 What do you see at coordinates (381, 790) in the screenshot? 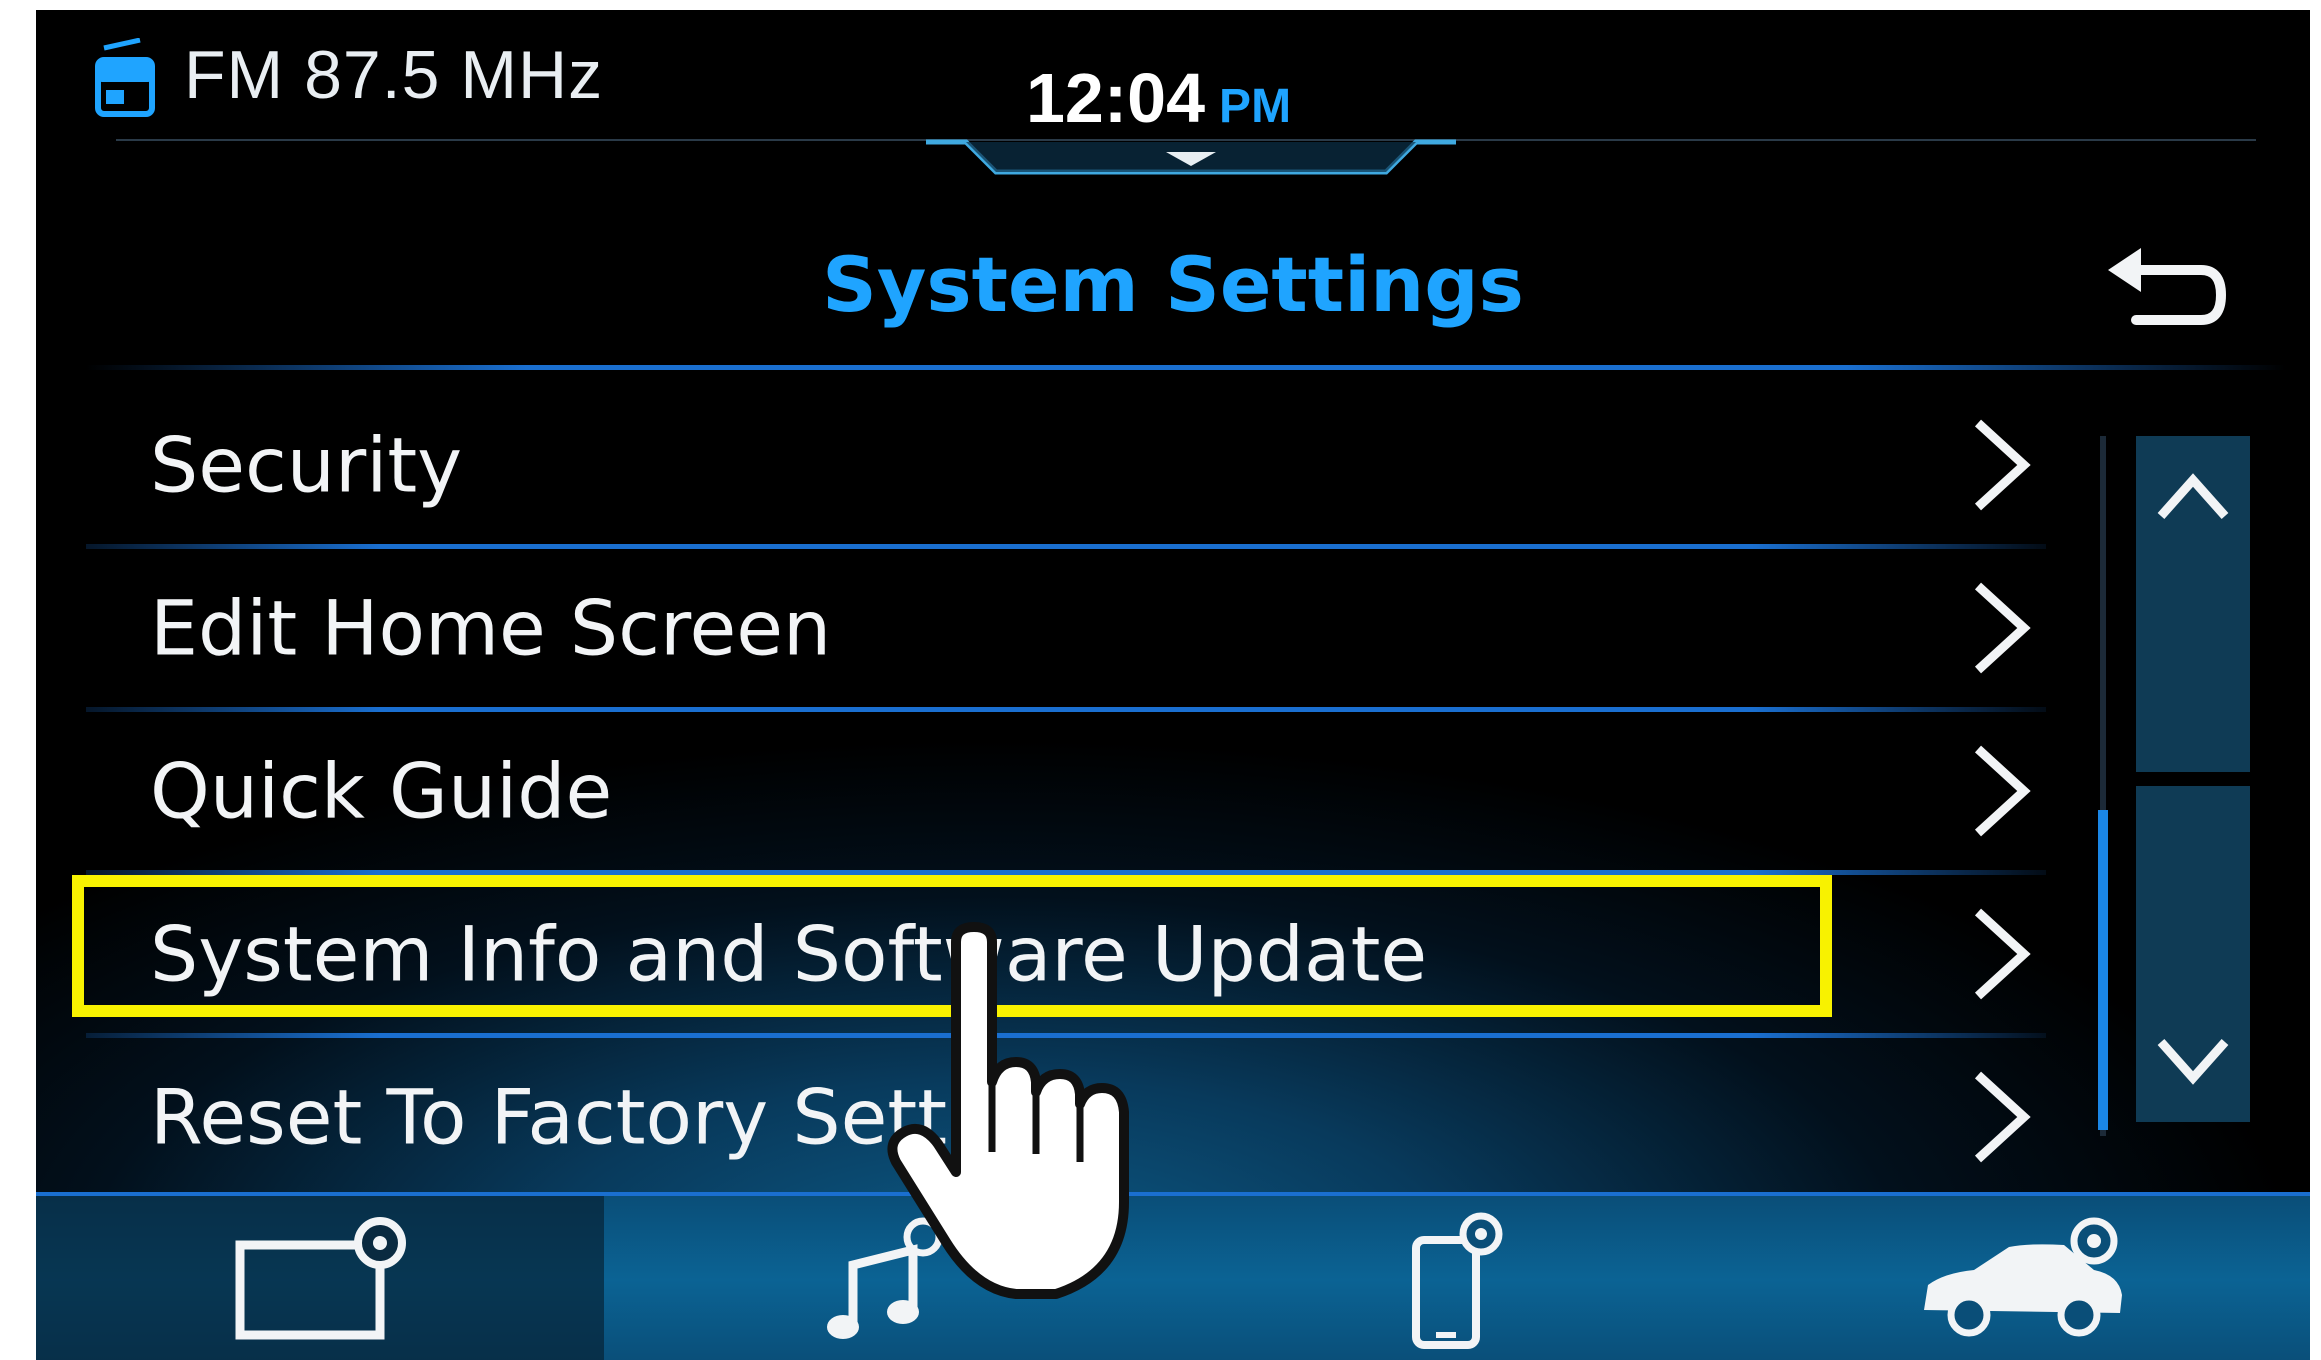
I see `list-item-label: Quick Guide` at bounding box center [381, 790].